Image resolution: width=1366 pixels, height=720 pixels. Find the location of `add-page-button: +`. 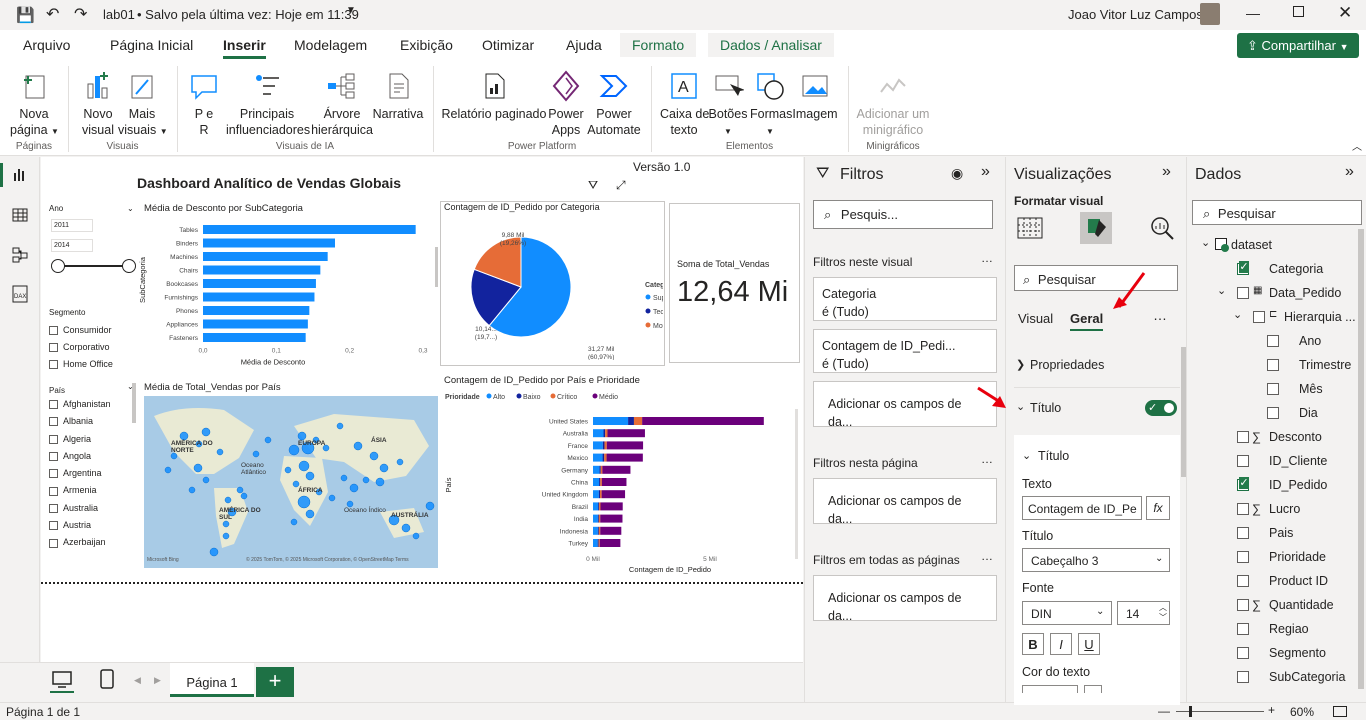

add-page-button: + is located at coordinates (275, 682).